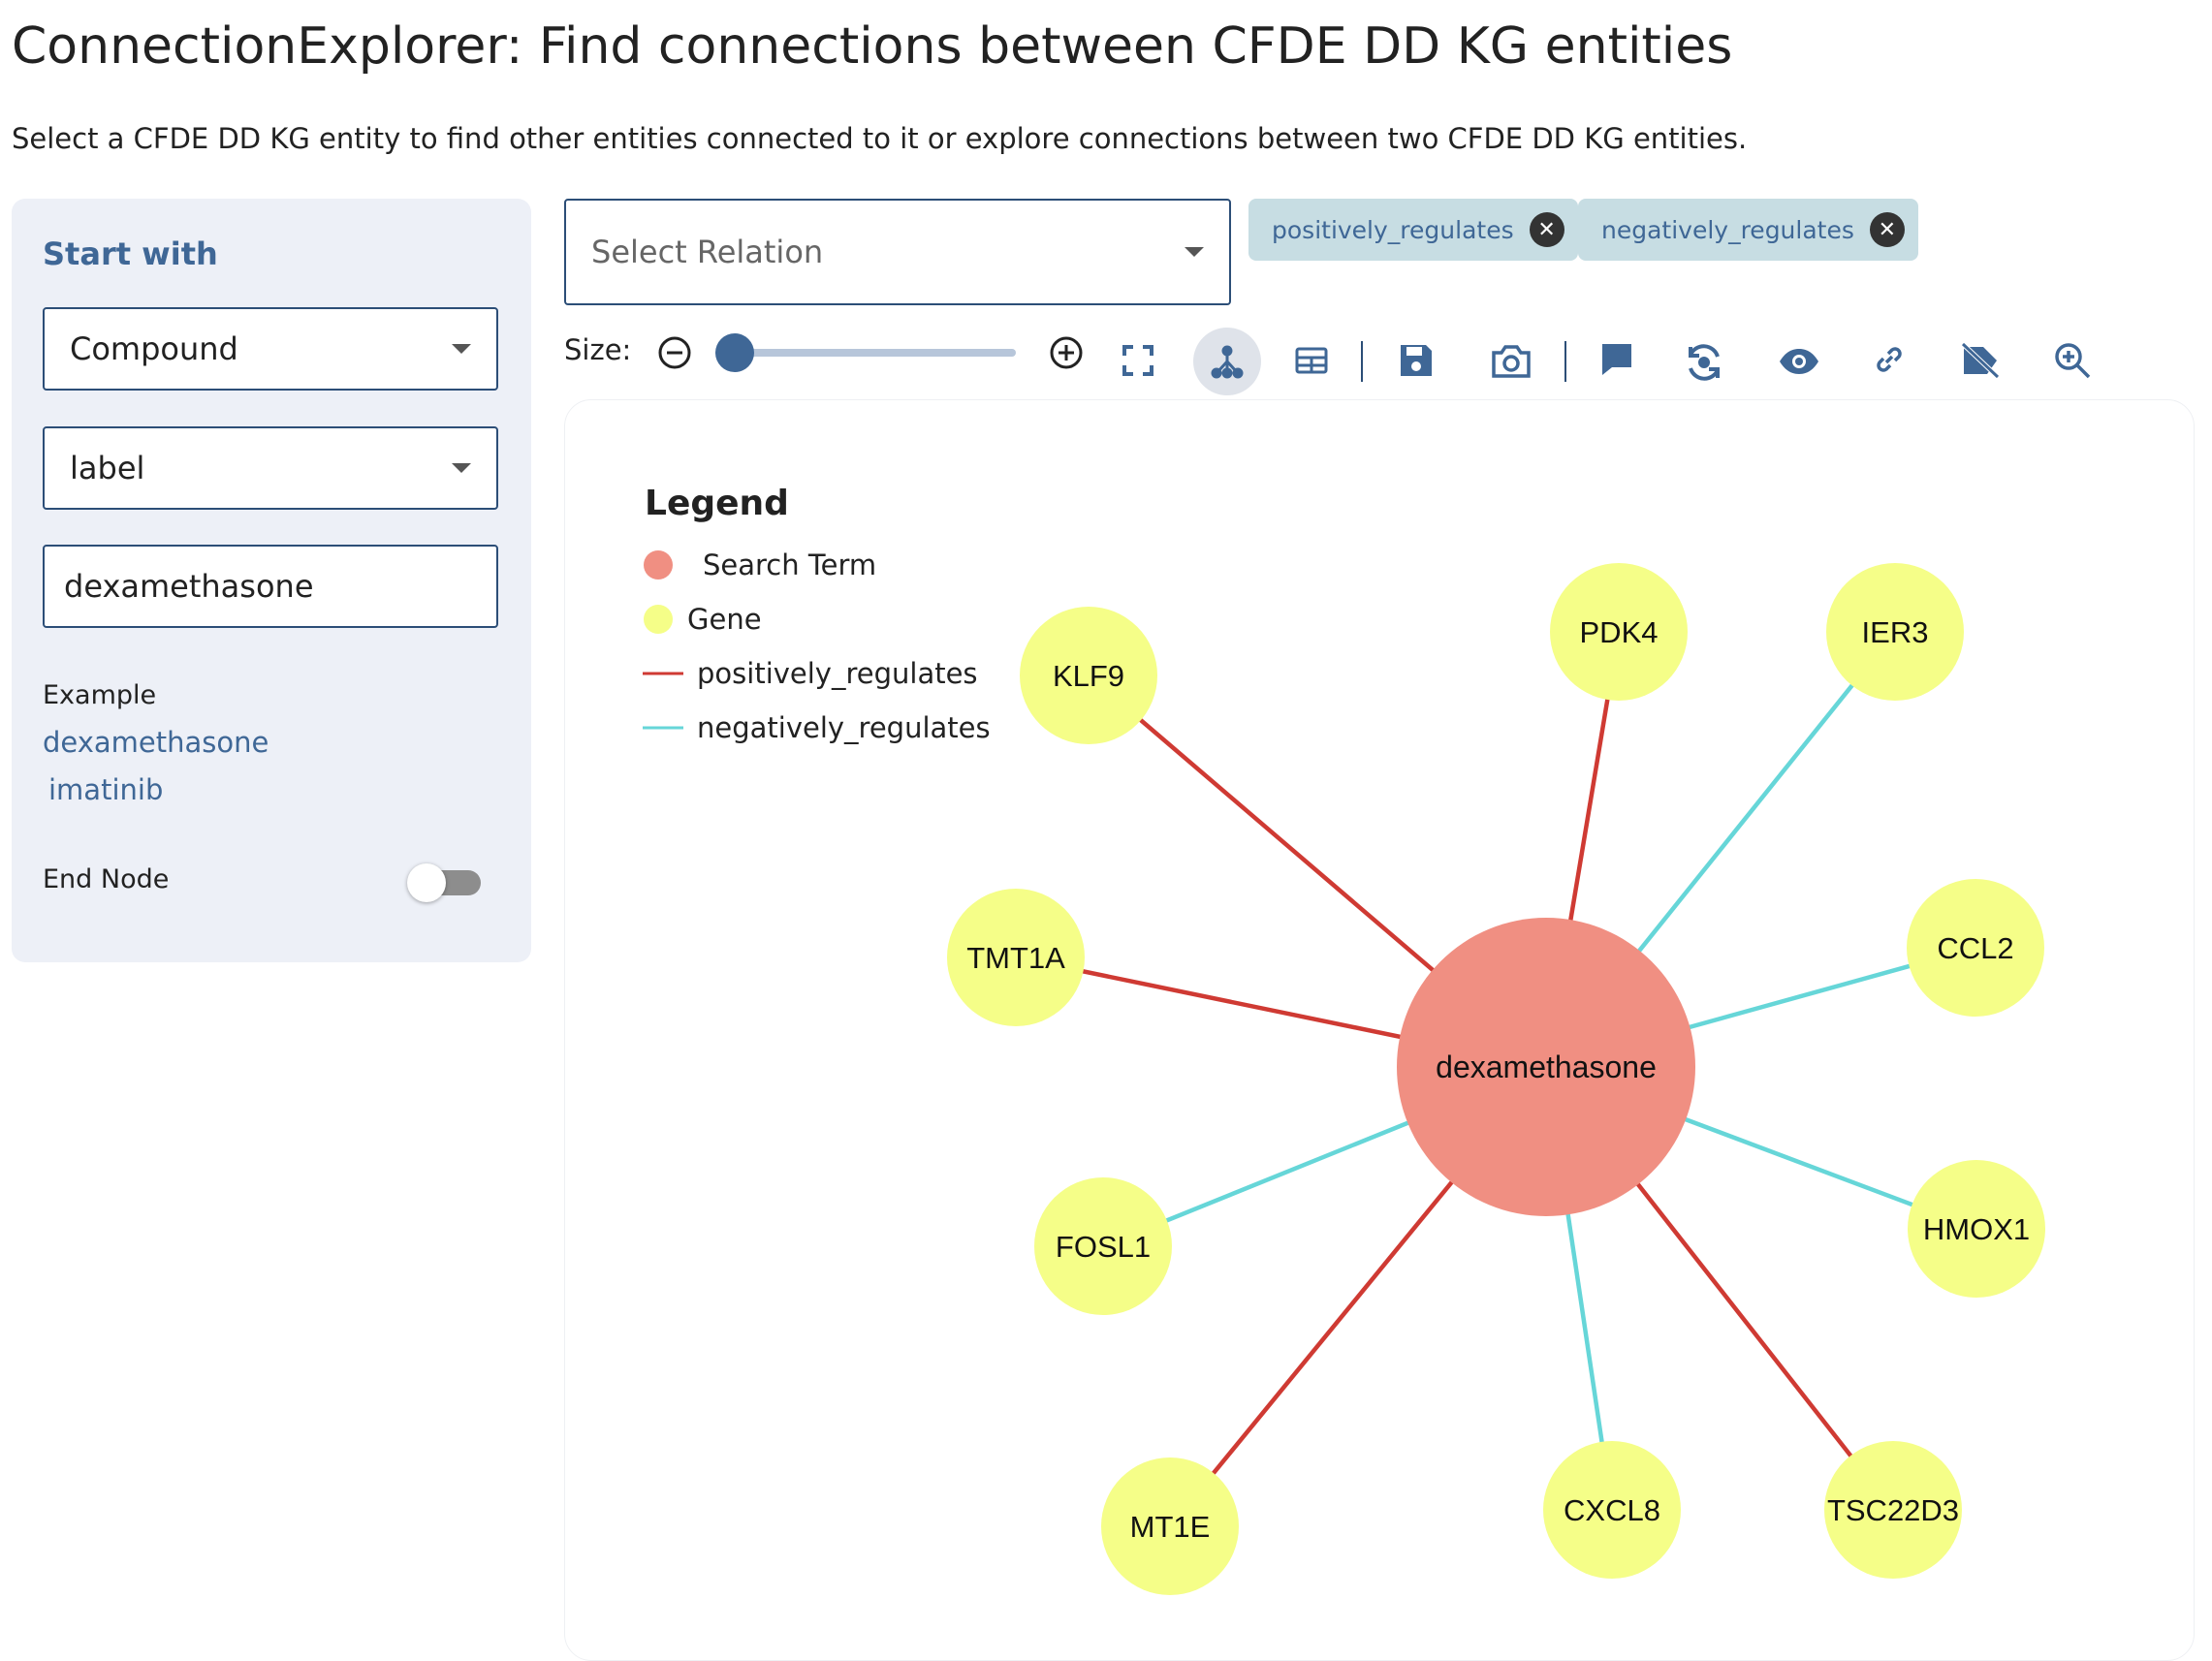  What do you see at coordinates (1612, 1510) in the screenshot?
I see `gene-node-label: CXCL8` at bounding box center [1612, 1510].